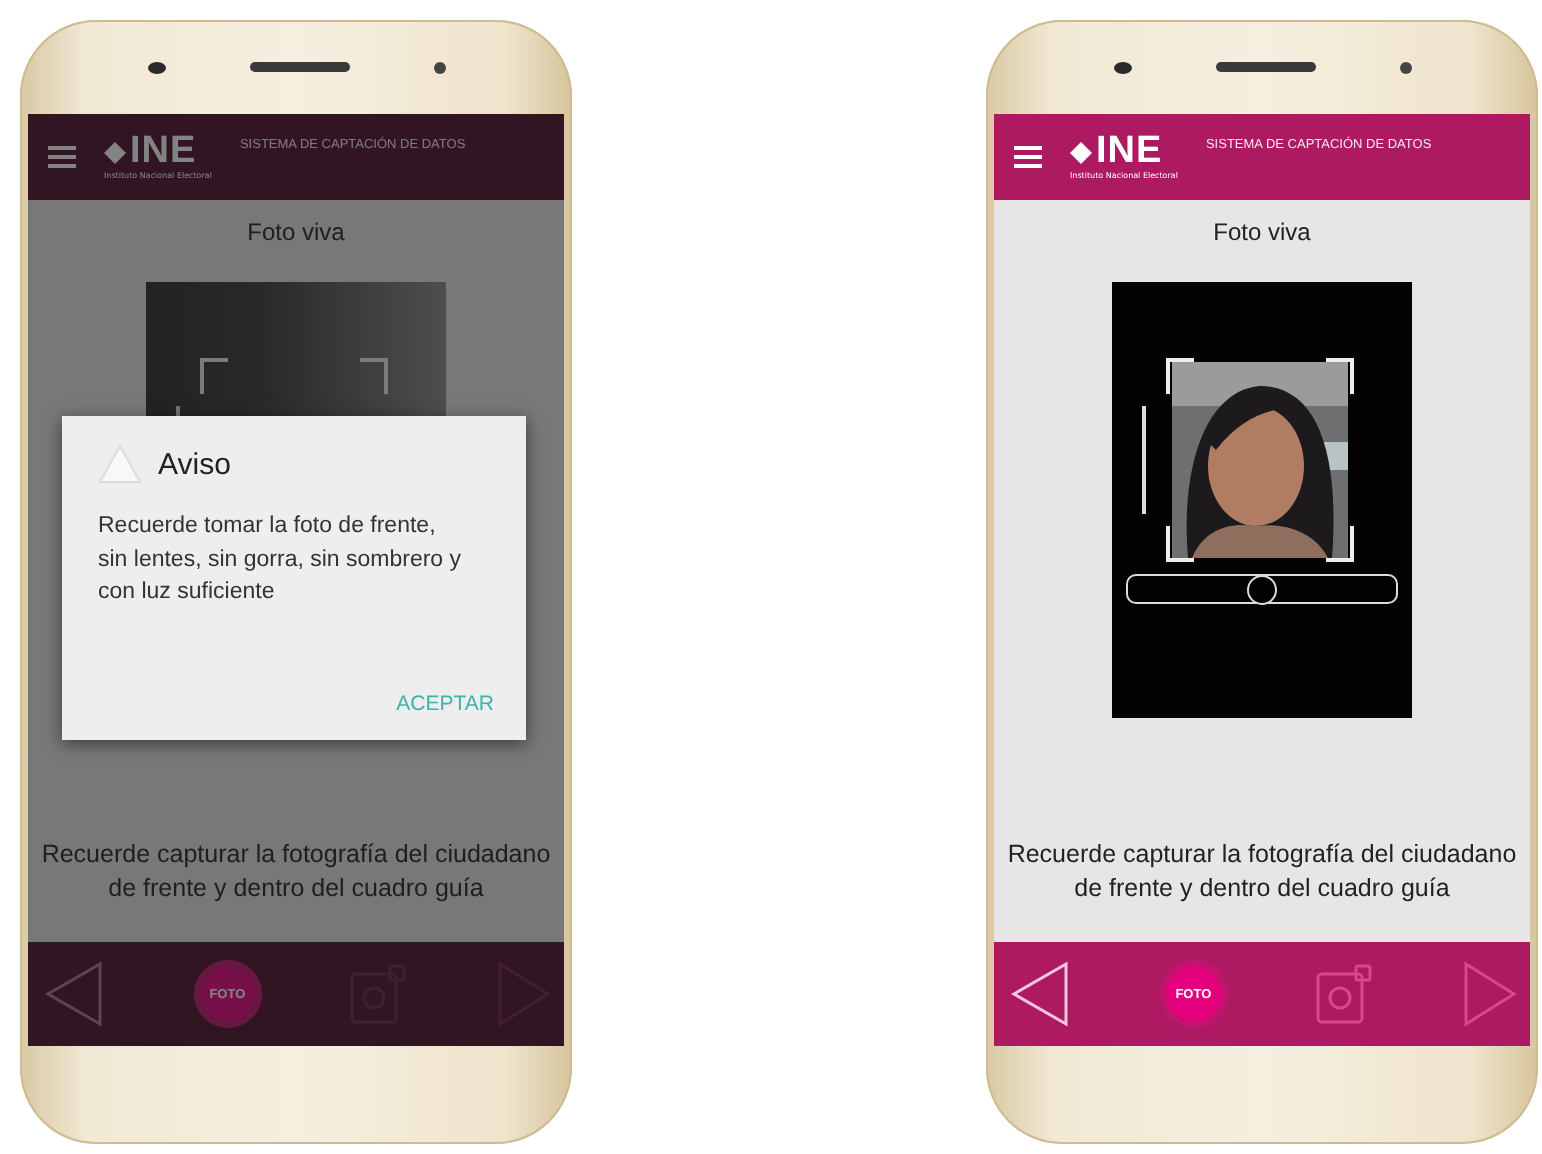 The image size is (1542, 1154). I want to click on warning-icon, so click(120, 464).